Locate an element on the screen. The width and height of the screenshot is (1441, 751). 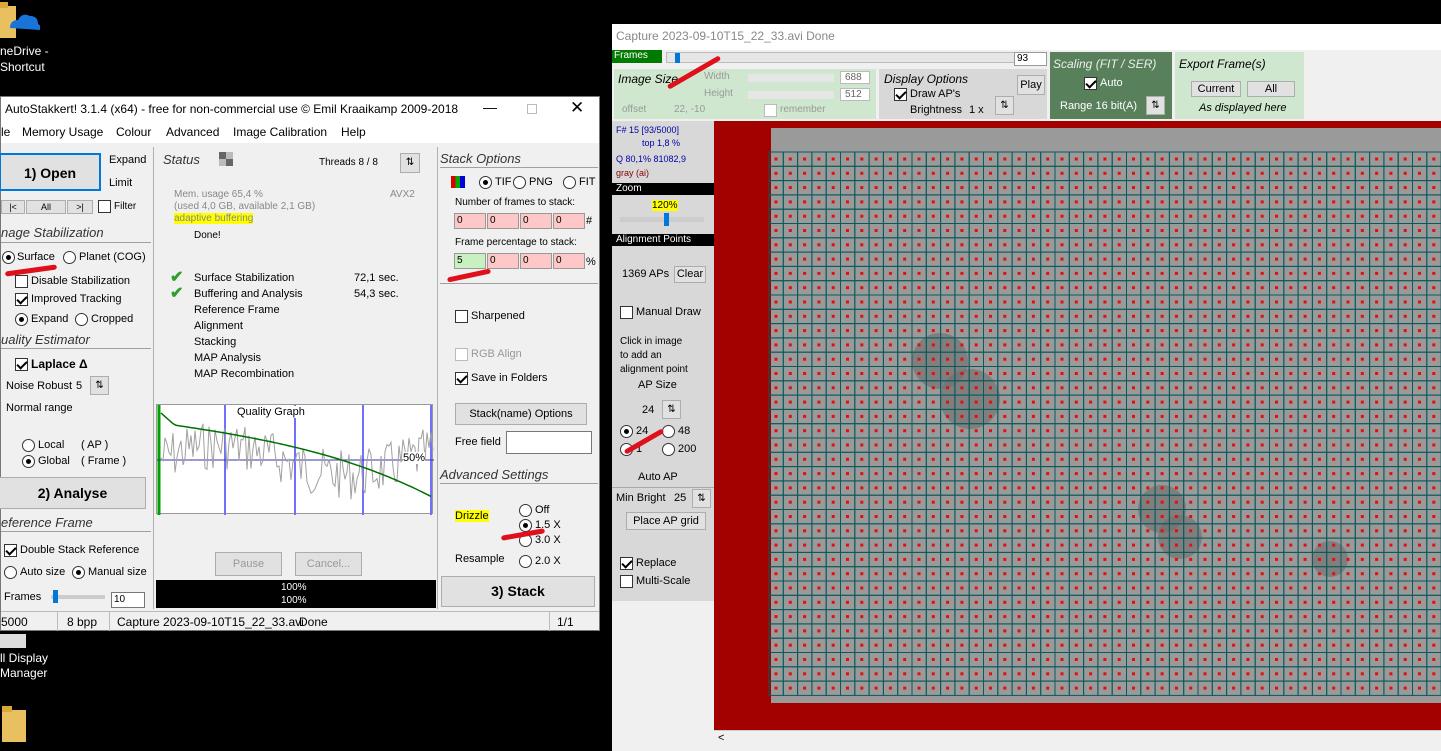
menu-file: le is located at coordinates (5, 132).